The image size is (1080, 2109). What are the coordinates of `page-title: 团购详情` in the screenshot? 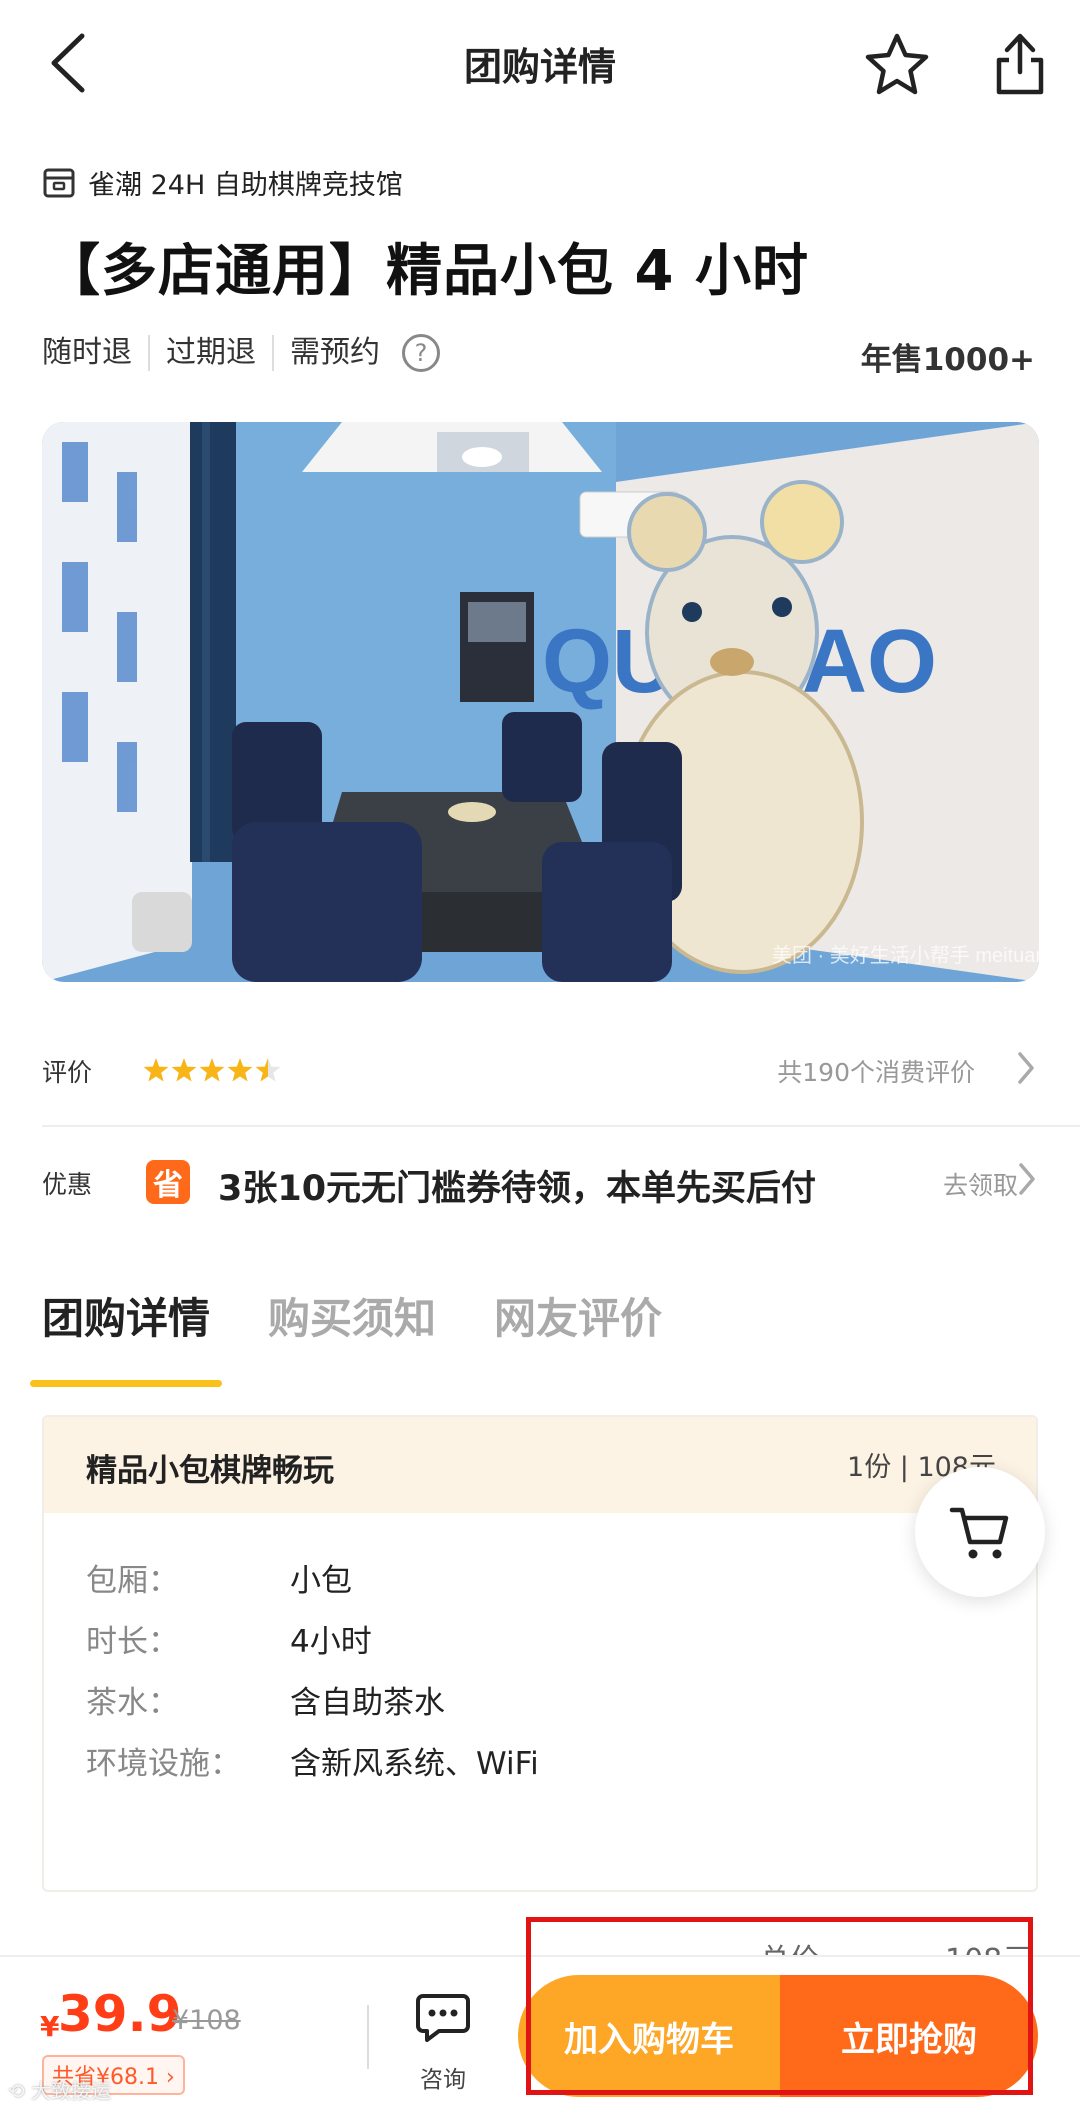 It's located at (539, 67).